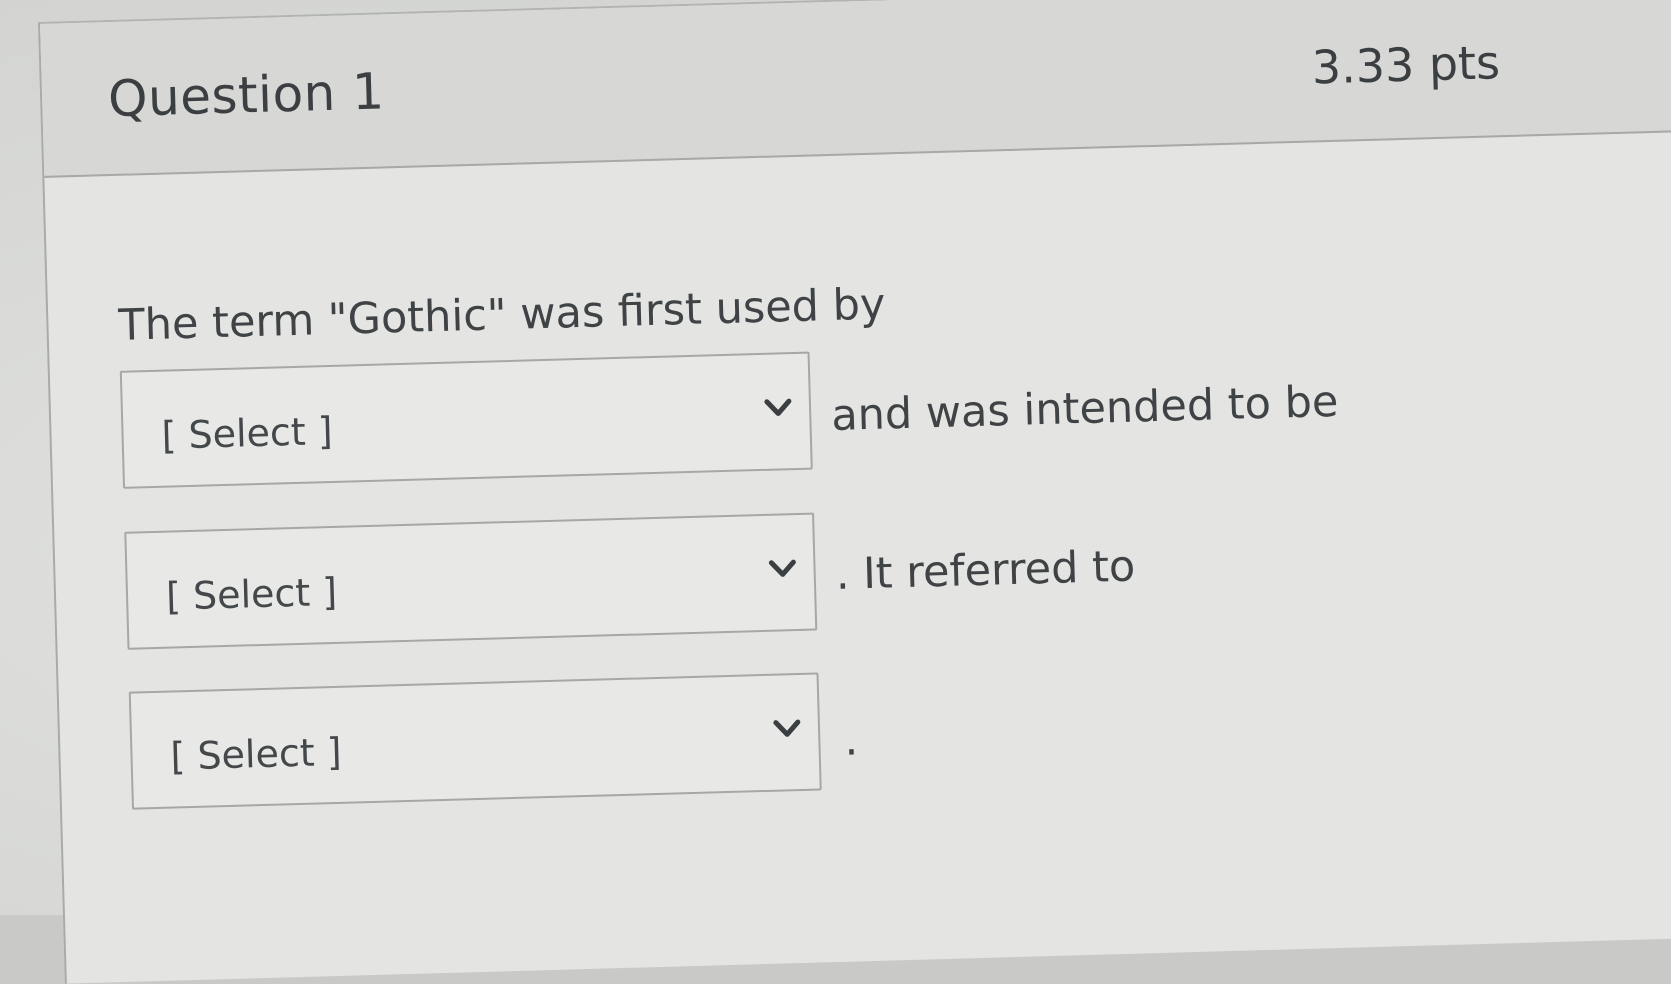 The height and width of the screenshot is (984, 1671). What do you see at coordinates (471, 581) in the screenshot?
I see `answer-select-2: [ Select ]` at bounding box center [471, 581].